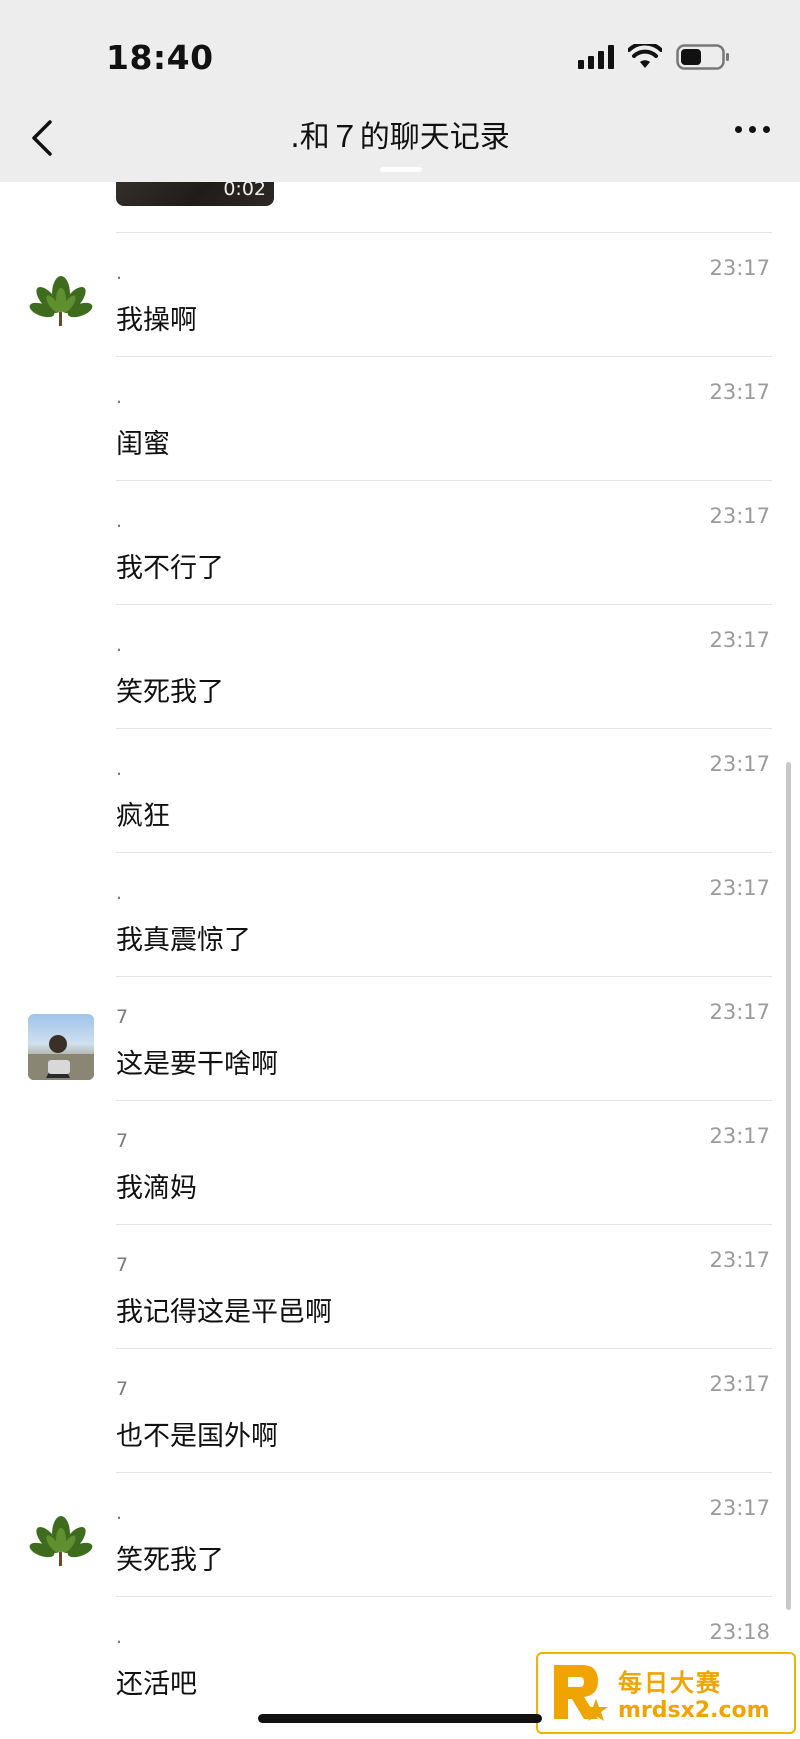  Describe the element at coordinates (170, 568) in the screenshot. I see `message-text: 我不行了` at that location.